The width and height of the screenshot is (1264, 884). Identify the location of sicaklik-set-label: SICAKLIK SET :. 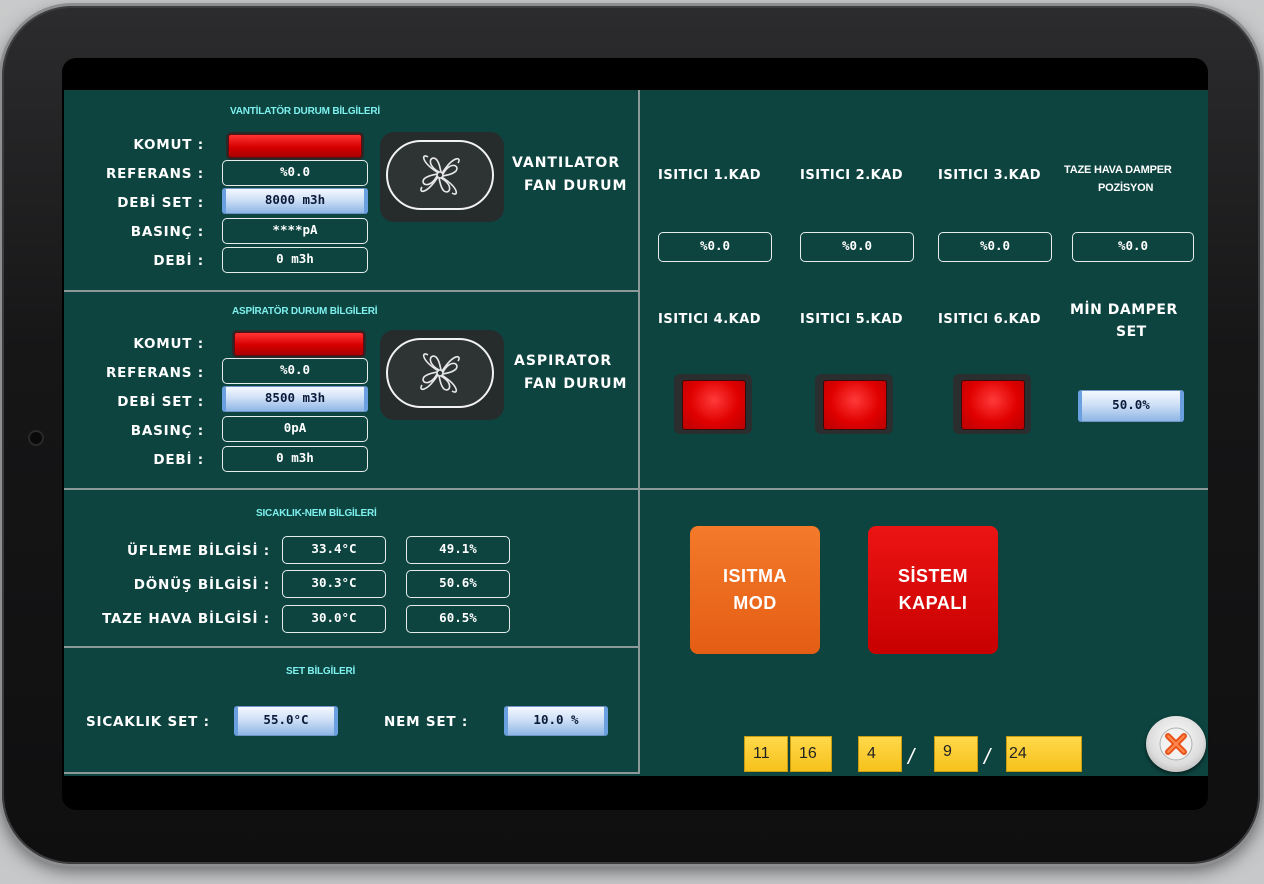
(148, 722).